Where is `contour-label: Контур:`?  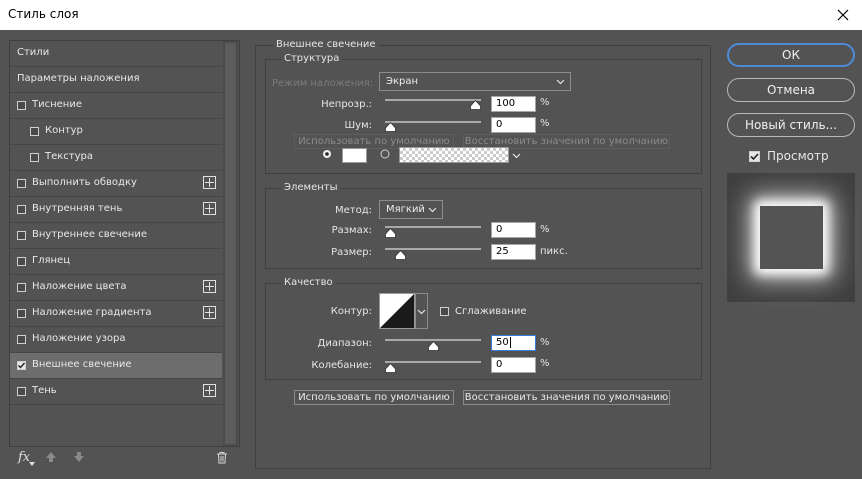
contour-label: Контур: is located at coordinates (351, 311).